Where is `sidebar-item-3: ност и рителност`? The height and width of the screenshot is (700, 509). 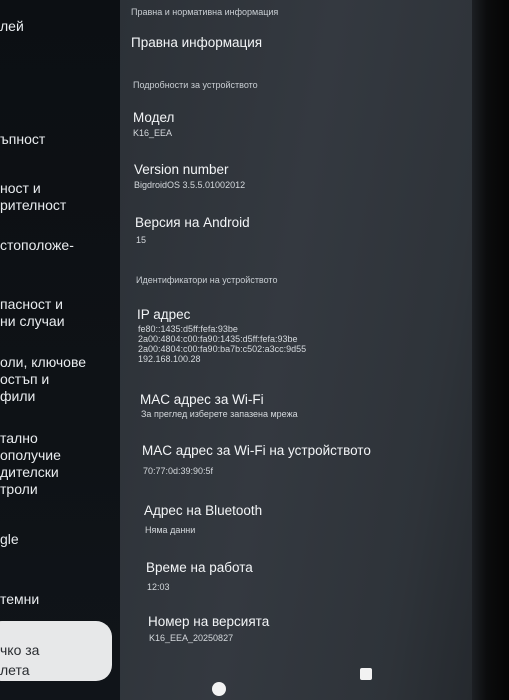 sidebar-item-3: ност и рителност is located at coordinates (33, 197).